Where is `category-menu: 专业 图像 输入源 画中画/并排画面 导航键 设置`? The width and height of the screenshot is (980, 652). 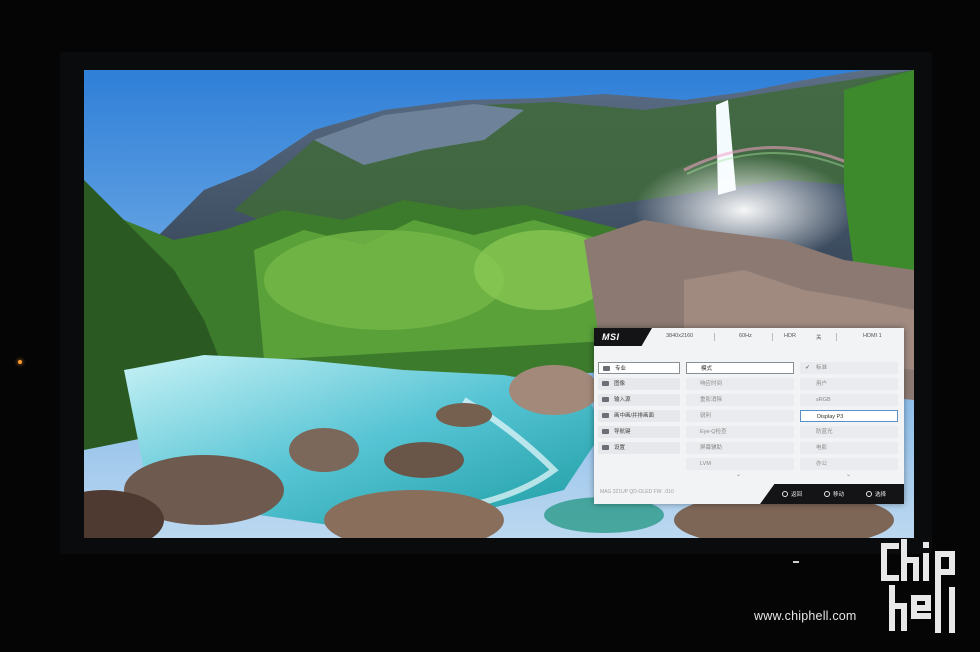
category-menu: 专业 图像 输入源 画中画/并排画面 导航键 设置 is located at coordinates (639, 410).